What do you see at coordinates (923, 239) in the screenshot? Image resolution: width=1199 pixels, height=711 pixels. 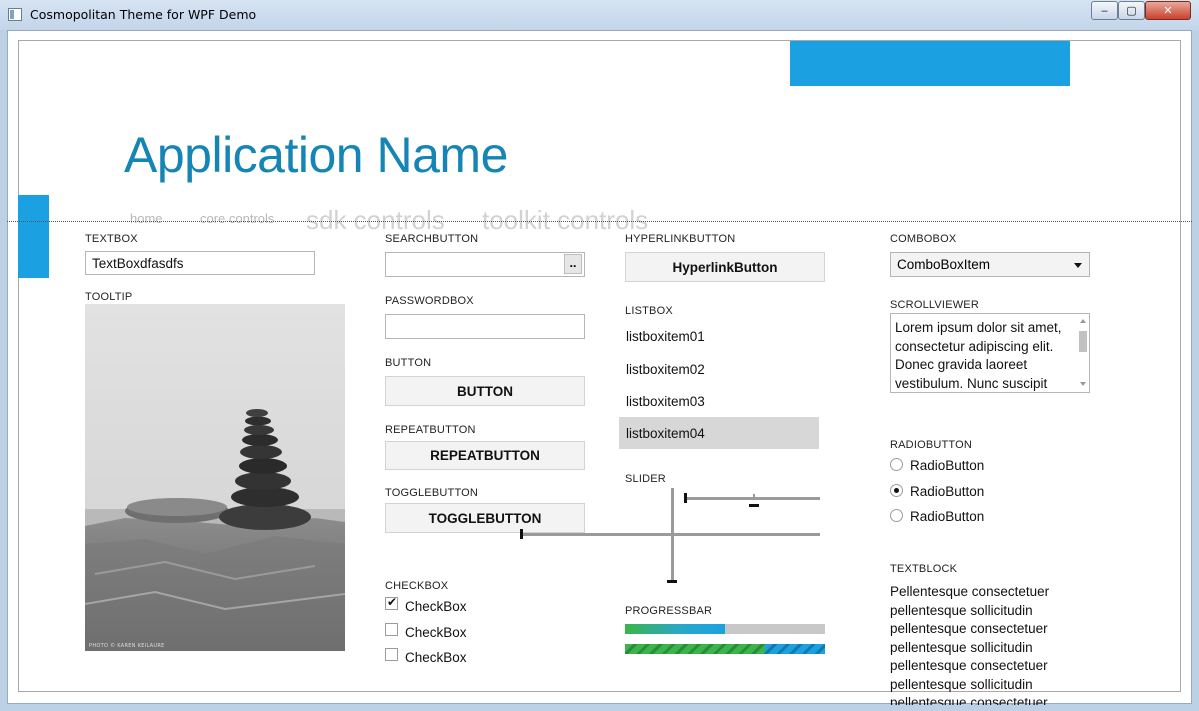 I see `combobox-label: COMBOBOX` at bounding box center [923, 239].